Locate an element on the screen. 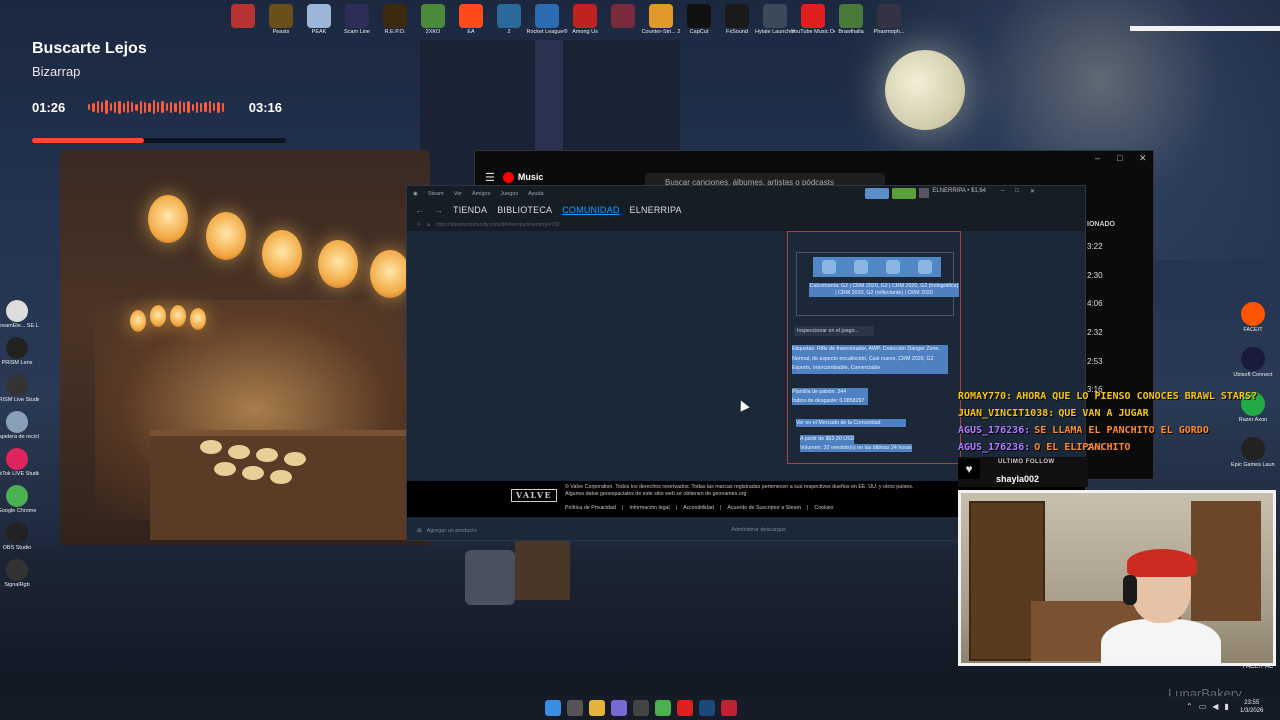 The image size is (1280, 720). desktop-shortcut: Hytale Launcher is located at coordinates (775, 24).